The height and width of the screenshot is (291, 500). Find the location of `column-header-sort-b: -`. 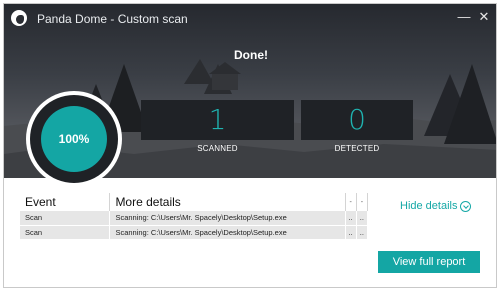

column-header-sort-b: - is located at coordinates (362, 202).